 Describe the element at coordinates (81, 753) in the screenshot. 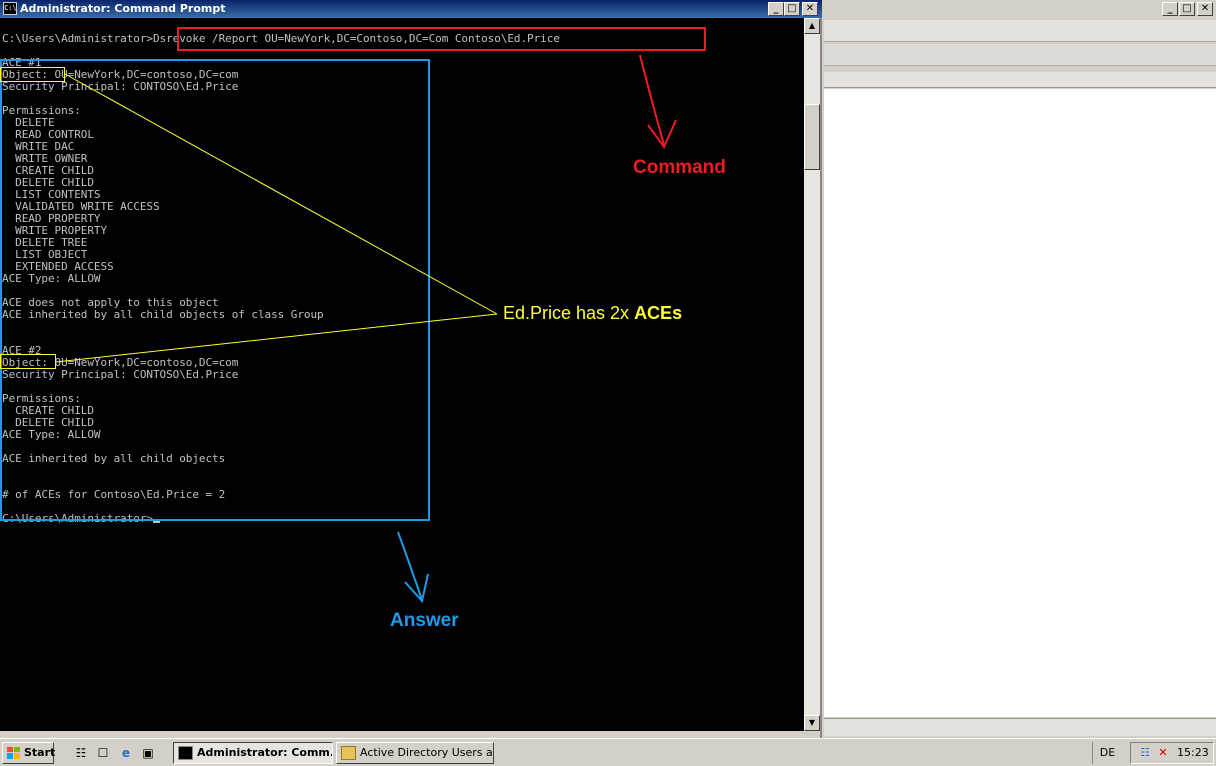

I see `server-manager-icon: ☷` at that location.